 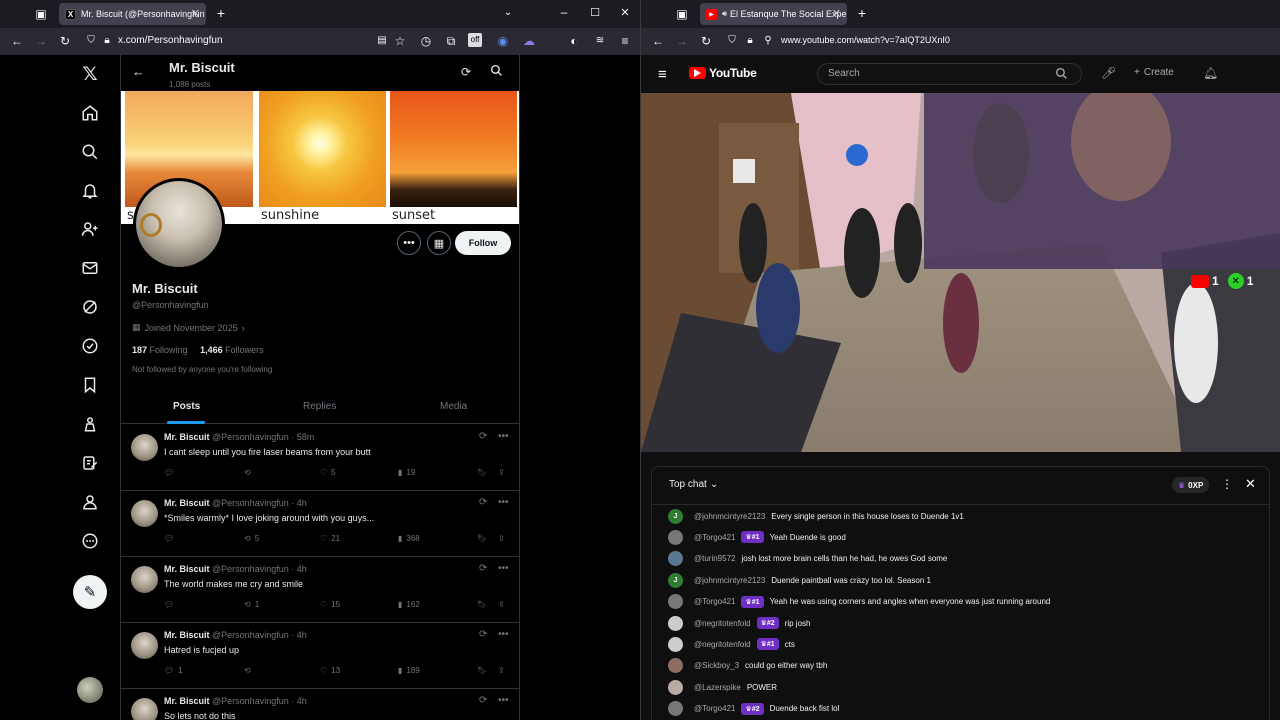 What do you see at coordinates (132, 14) in the screenshot?
I see `tab-x-profile: X Mr. Biscuit (@Personhavingfun ✕` at bounding box center [132, 14].